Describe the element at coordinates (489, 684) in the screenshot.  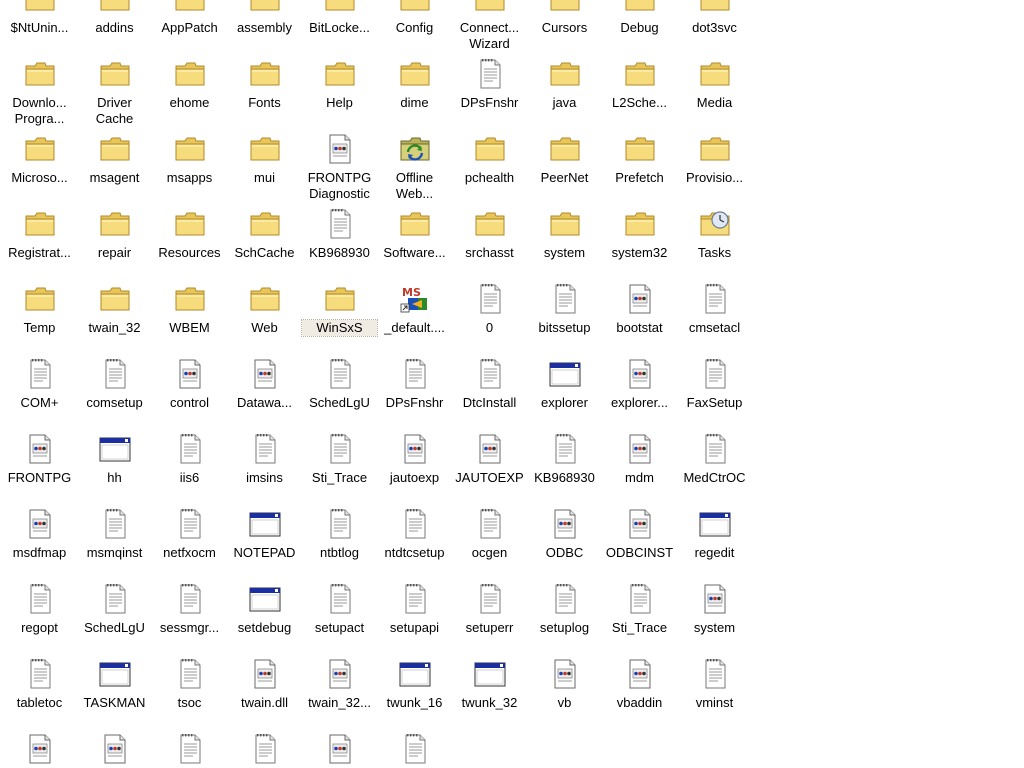
I see `file-item-twunk-32: twunk_32` at that location.